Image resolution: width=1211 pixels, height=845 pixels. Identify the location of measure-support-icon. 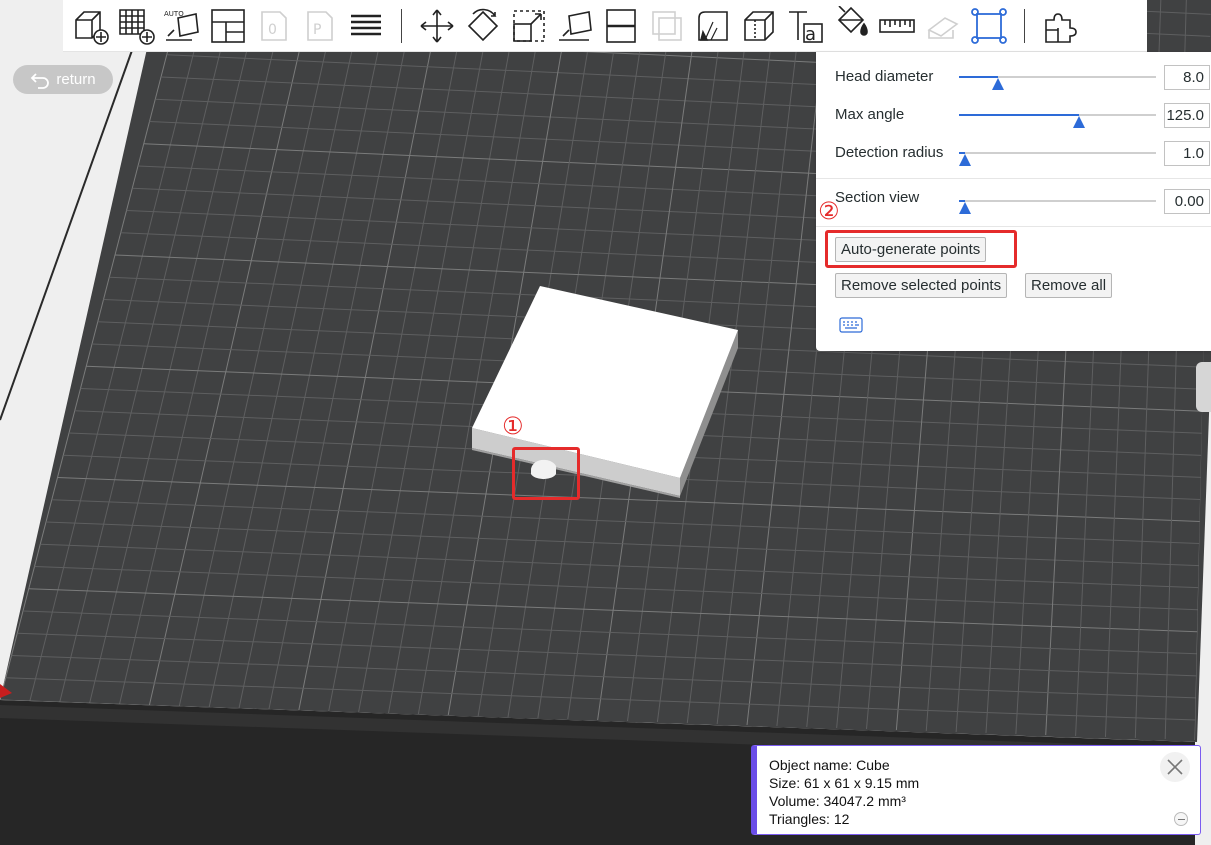
(713, 26).